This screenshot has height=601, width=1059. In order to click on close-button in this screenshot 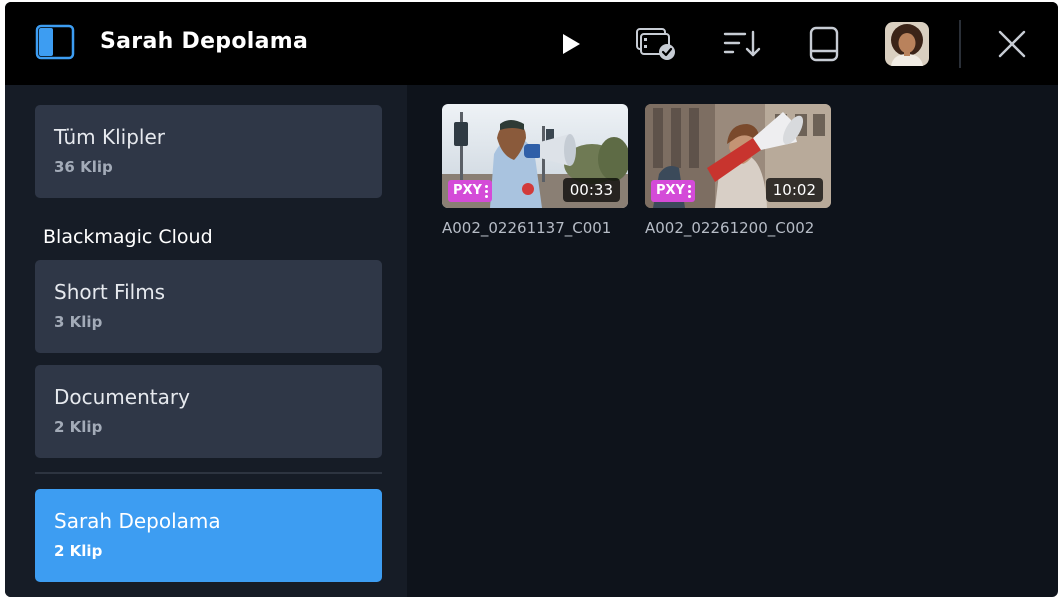, I will do `click(1012, 44)`.